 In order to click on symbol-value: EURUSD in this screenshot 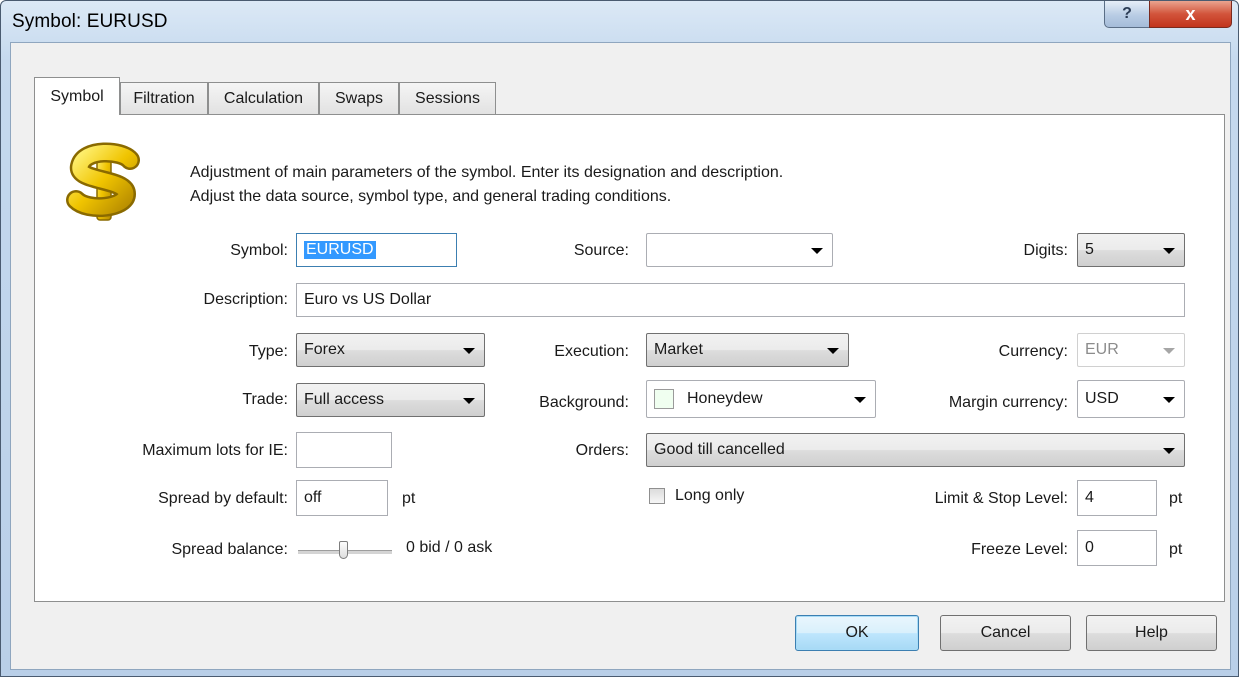, I will do `click(340, 250)`.